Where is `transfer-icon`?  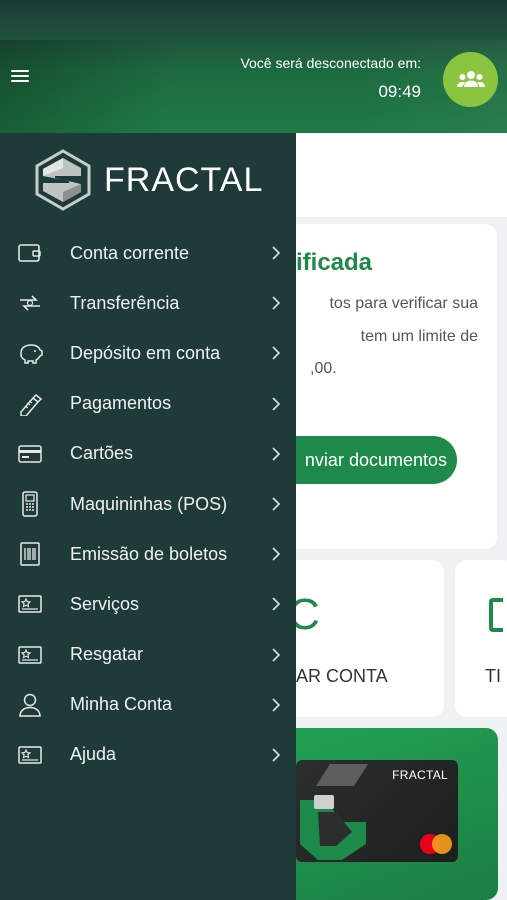 transfer-icon is located at coordinates (30, 303).